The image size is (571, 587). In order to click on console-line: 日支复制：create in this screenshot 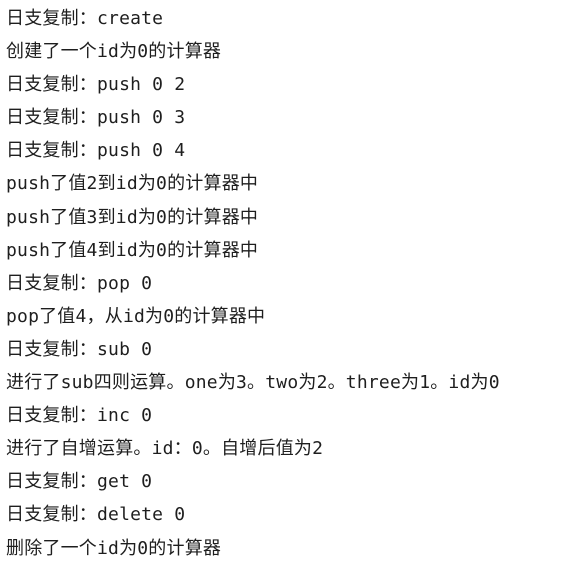, I will do `click(85, 18)`.